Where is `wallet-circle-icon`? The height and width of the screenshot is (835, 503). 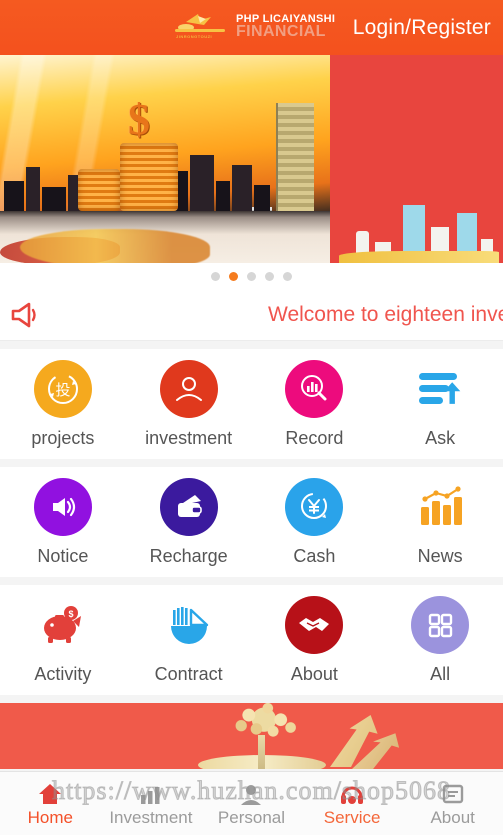
wallet-circle-icon is located at coordinates (188, 506).